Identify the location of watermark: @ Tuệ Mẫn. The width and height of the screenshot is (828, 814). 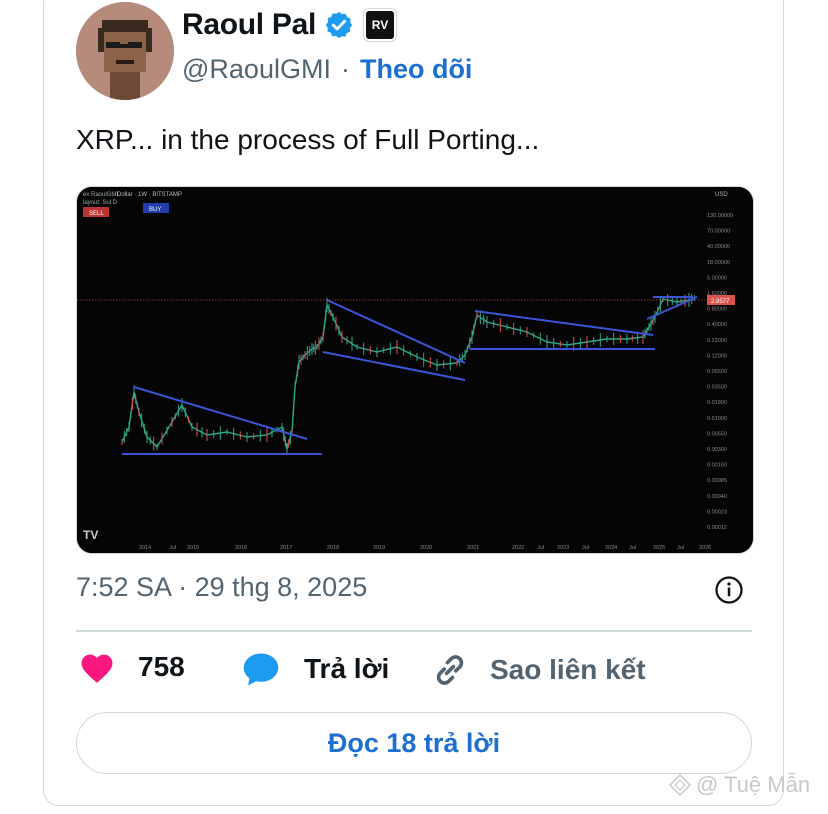
(739, 785).